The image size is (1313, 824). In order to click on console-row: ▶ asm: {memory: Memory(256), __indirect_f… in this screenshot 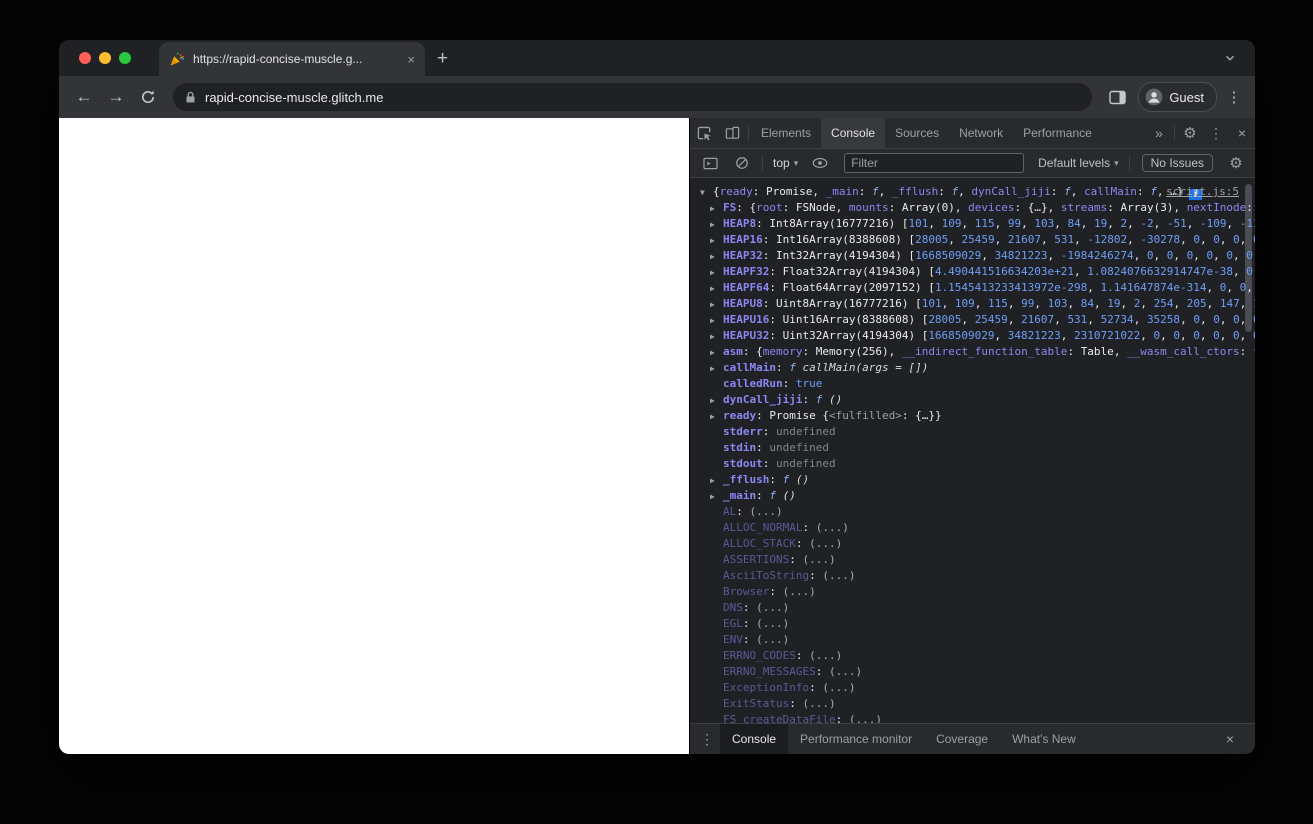, I will do `click(972, 352)`.